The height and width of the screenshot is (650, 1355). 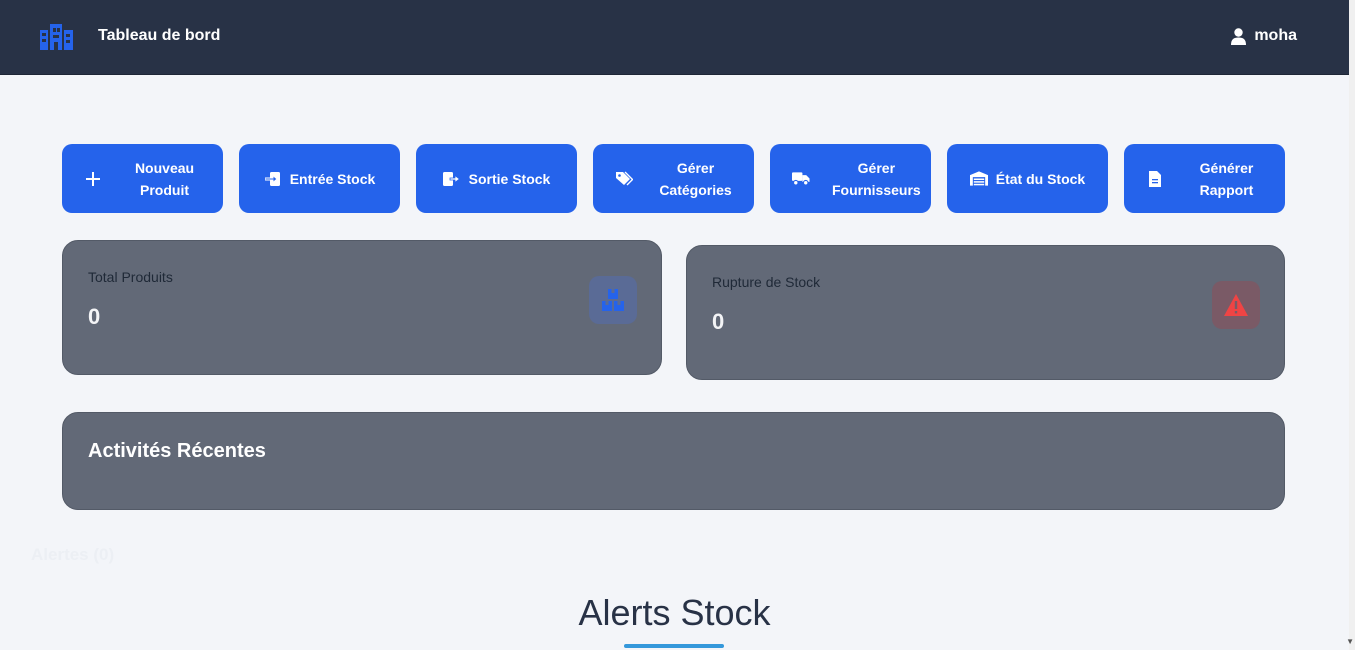 What do you see at coordinates (164, 178) in the screenshot?
I see `new-product-label: Nouveau Produit` at bounding box center [164, 178].